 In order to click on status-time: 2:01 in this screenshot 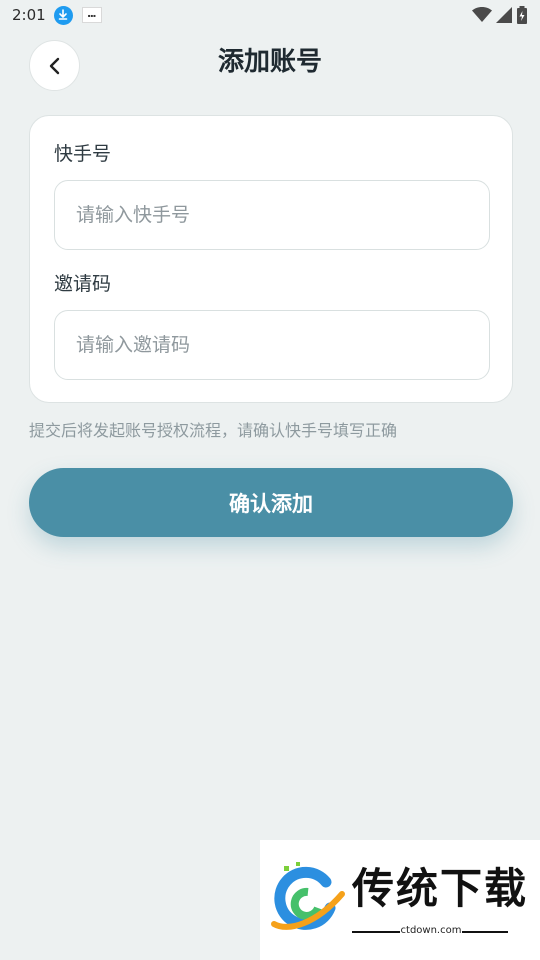, I will do `click(29, 15)`.